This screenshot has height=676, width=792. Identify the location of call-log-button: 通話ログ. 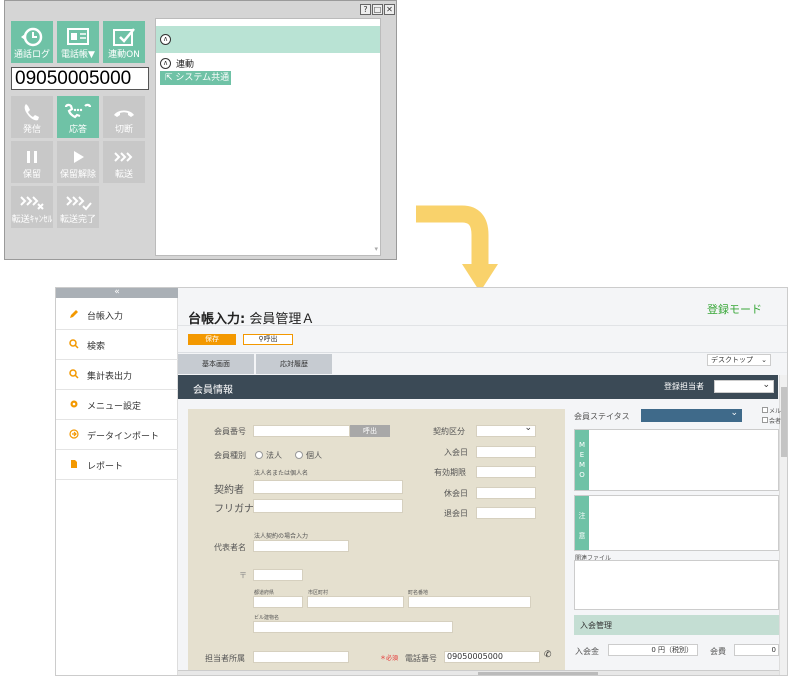
(32, 42).